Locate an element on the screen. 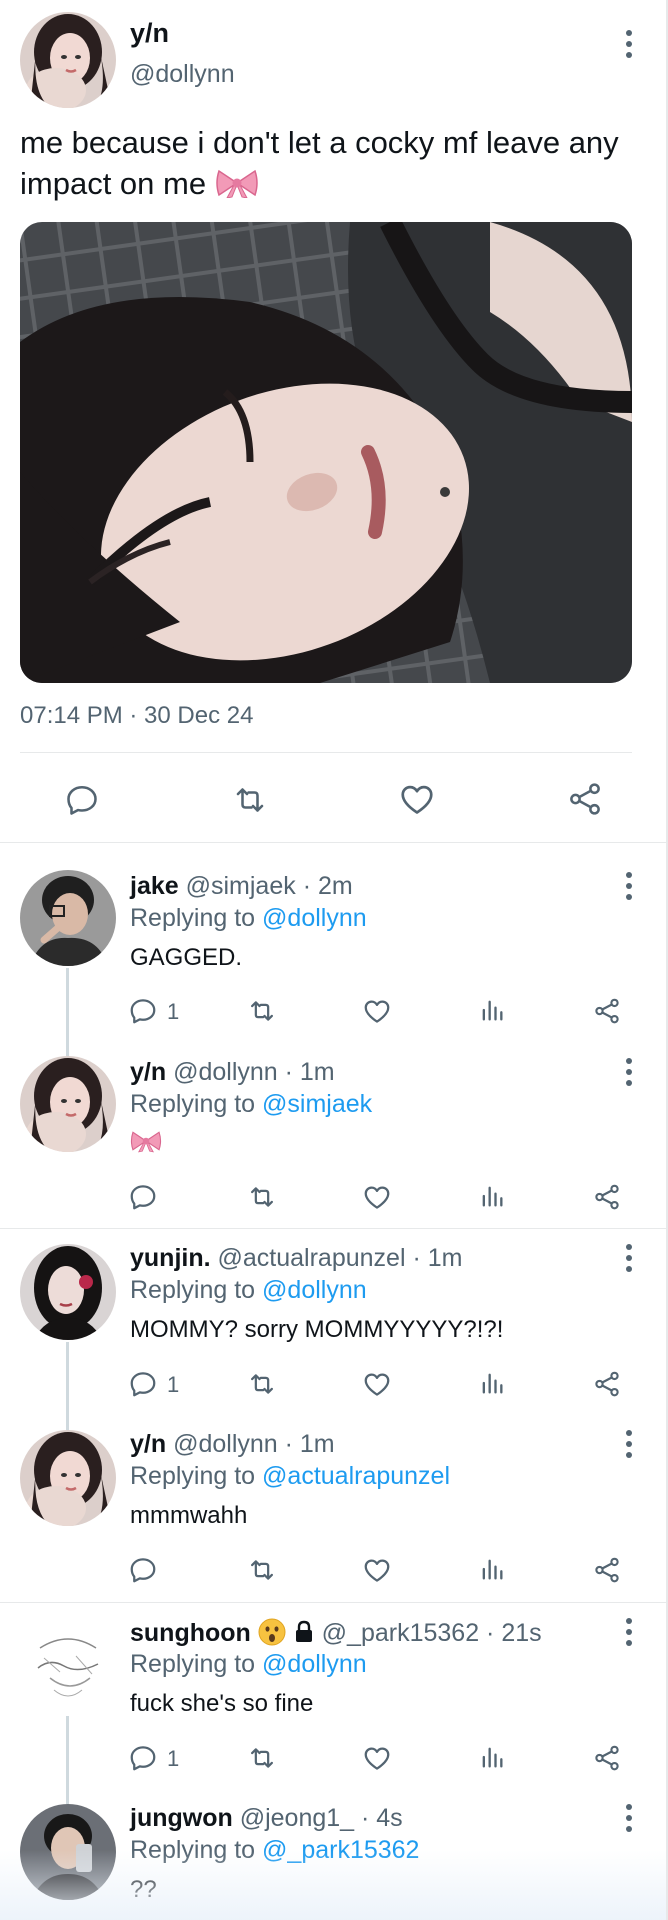 Image resolution: width=668 pixels, height=1920 pixels. reply-header: yunjin. @actualrapunzel · 1m is located at coordinates (296, 1258).